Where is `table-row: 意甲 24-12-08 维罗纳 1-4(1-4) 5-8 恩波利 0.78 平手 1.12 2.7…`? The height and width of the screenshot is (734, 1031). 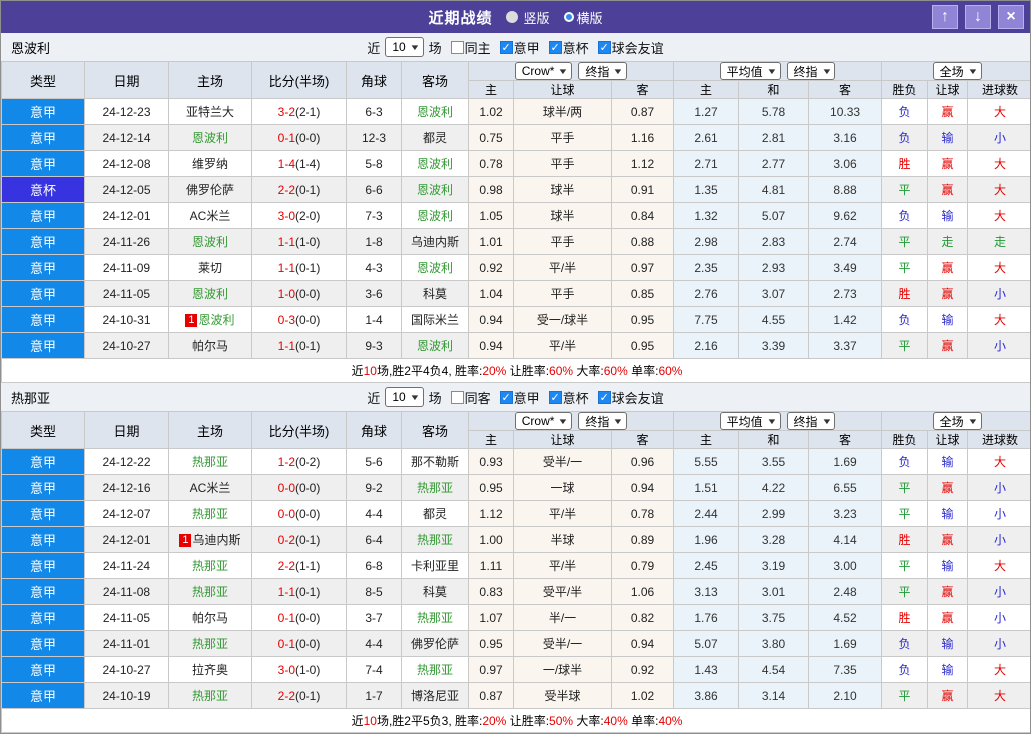 table-row: 意甲 24-12-08 维罗纳 1-4(1-4) 5-8 恩波利 0.78 平手 1.12 2.7… is located at coordinates (515, 163).